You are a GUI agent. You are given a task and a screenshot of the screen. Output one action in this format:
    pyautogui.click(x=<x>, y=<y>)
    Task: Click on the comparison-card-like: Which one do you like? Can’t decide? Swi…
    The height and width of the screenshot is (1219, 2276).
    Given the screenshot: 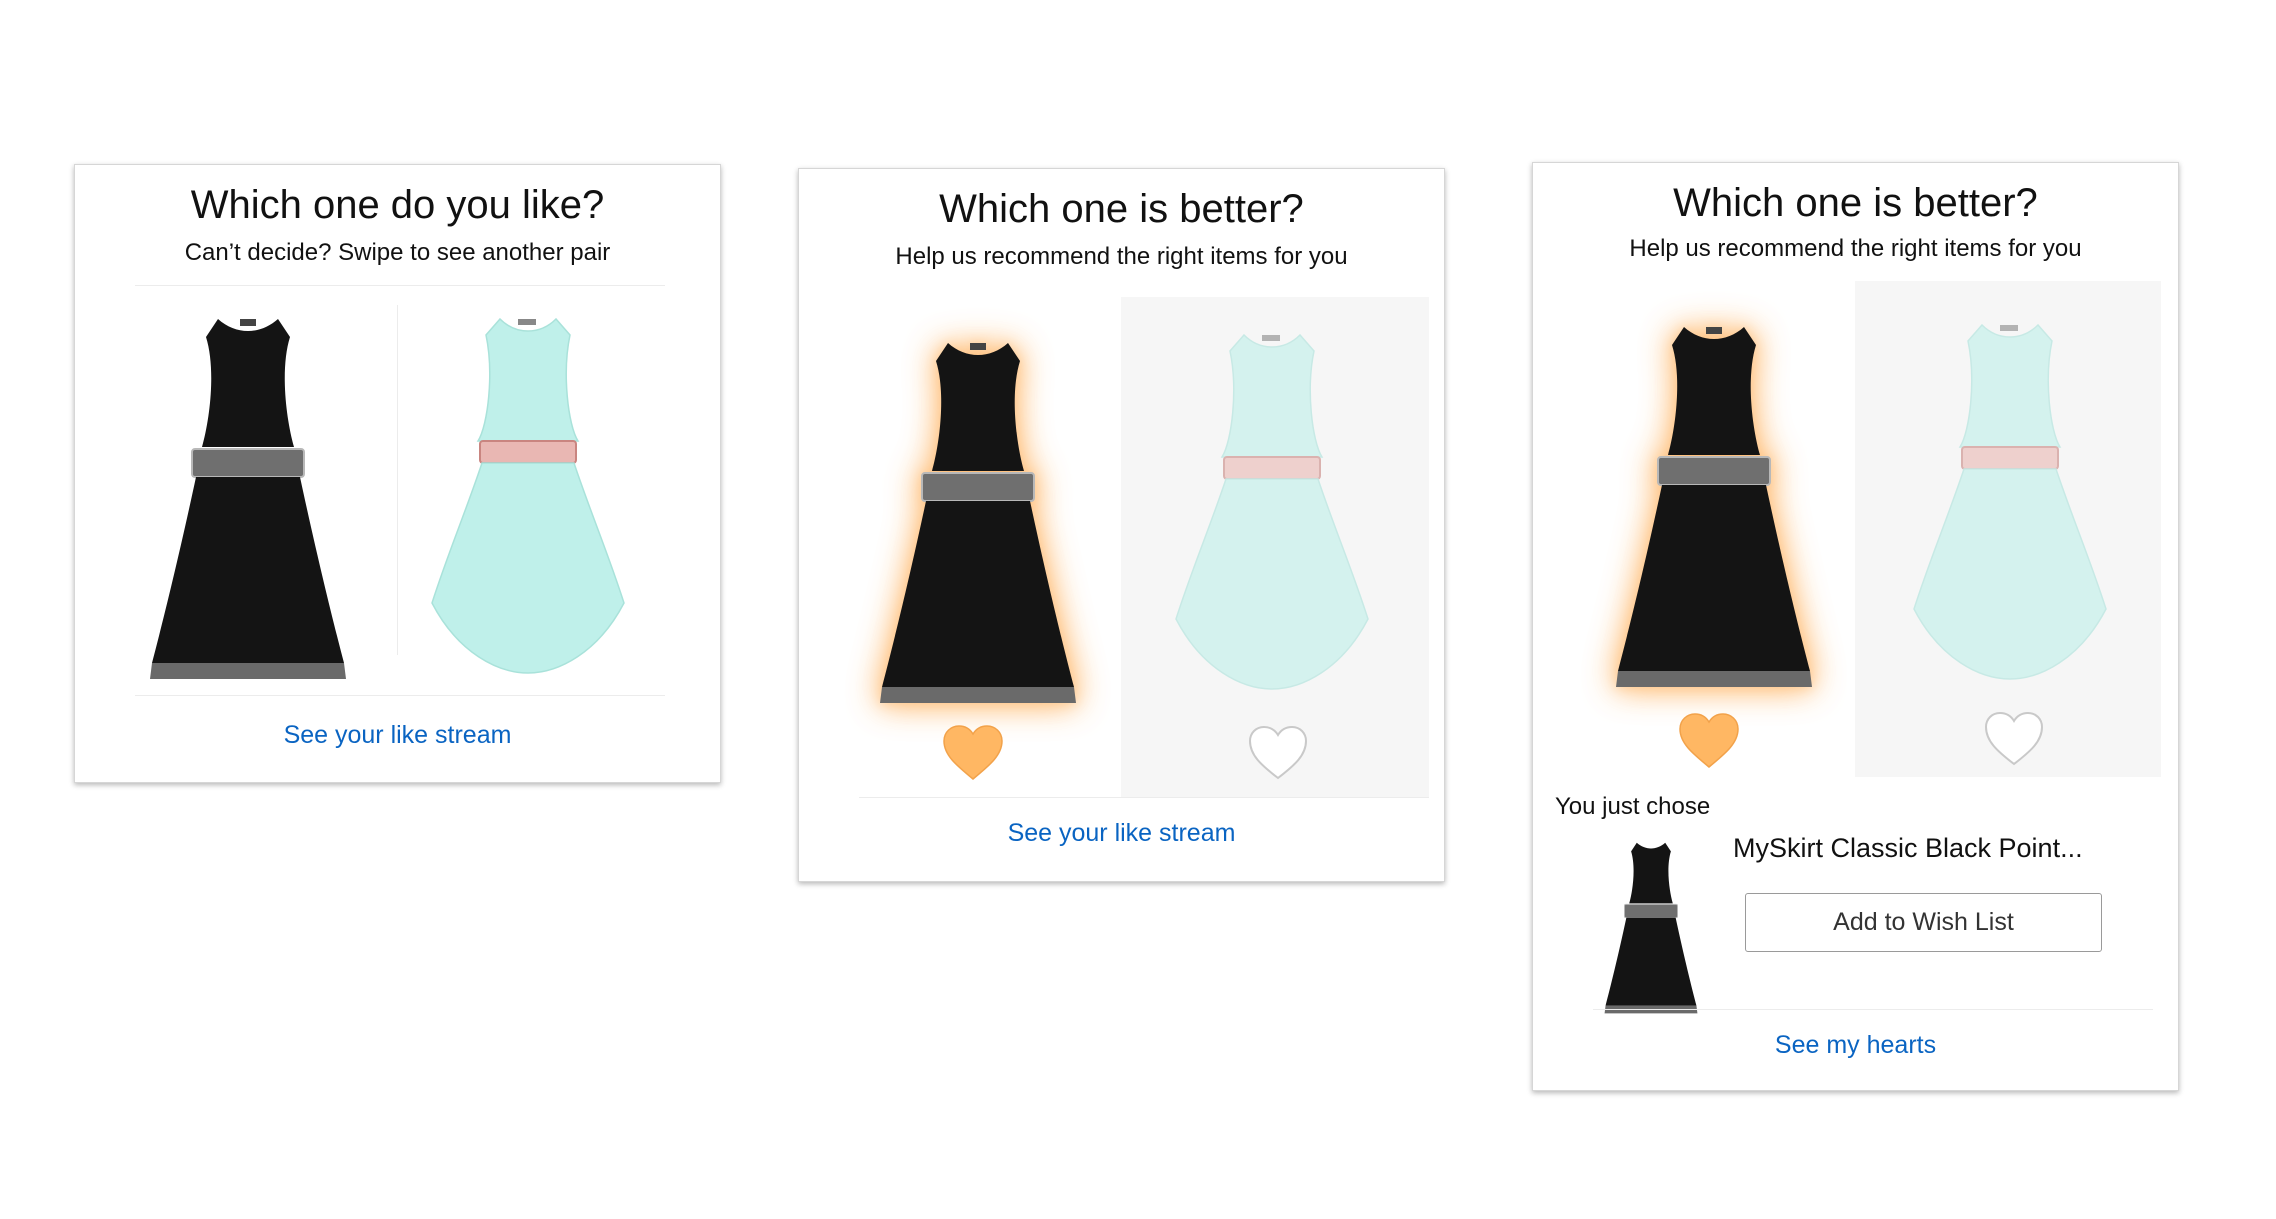 What is the action you would take?
    pyautogui.click(x=397, y=473)
    